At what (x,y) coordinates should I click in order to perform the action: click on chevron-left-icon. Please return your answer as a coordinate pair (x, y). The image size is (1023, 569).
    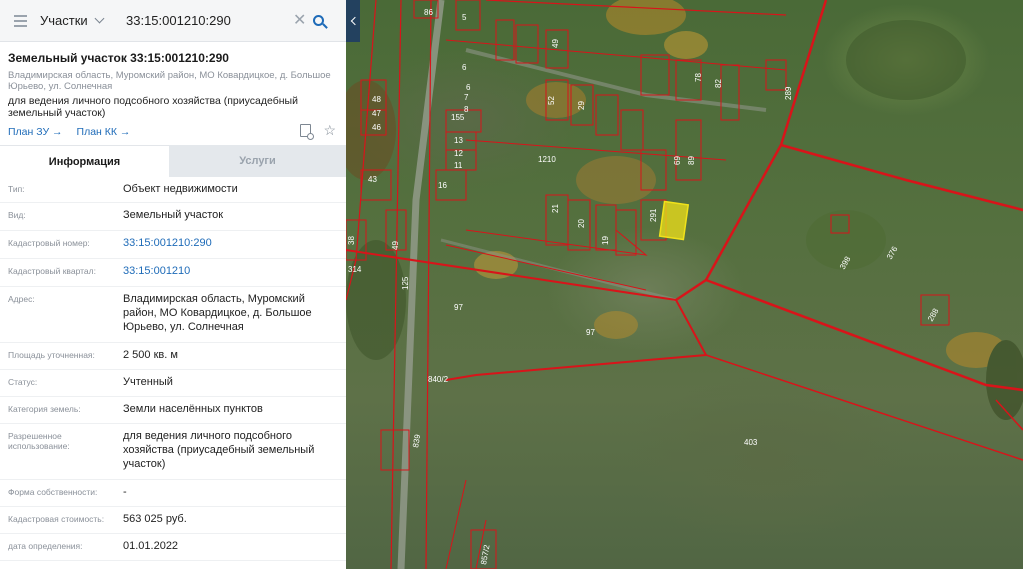
    Looking at the image, I should click on (354, 21).